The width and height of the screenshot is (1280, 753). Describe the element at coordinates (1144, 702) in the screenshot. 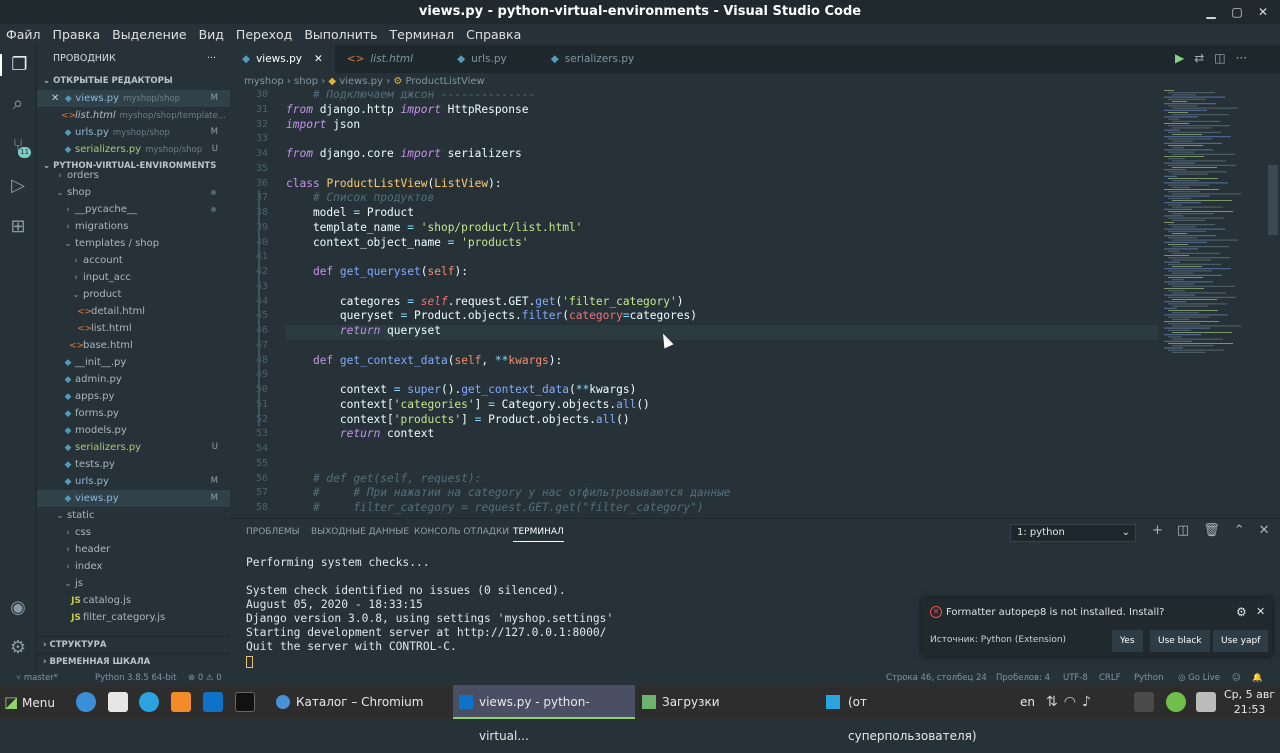

I see `tray-app-icon` at that location.